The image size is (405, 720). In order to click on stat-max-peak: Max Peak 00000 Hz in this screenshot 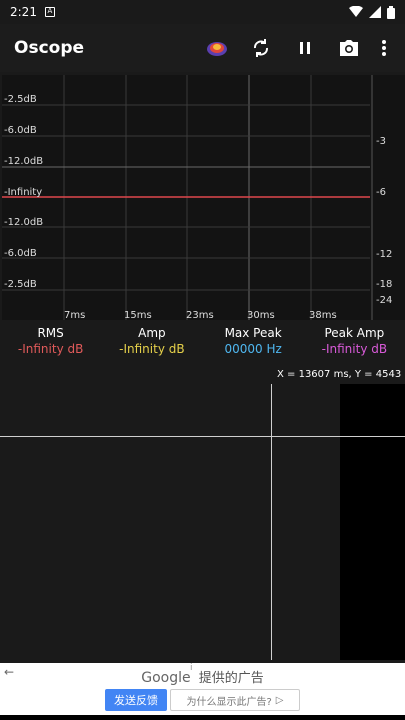, I will do `click(253, 345)`.